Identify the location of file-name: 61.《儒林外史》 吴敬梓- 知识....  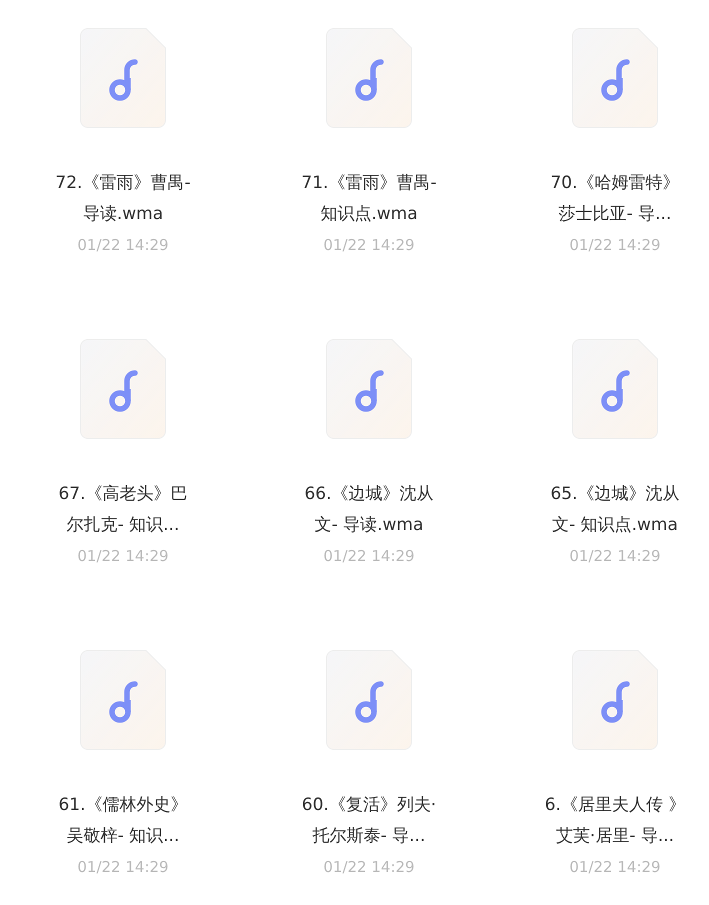
(123, 821).